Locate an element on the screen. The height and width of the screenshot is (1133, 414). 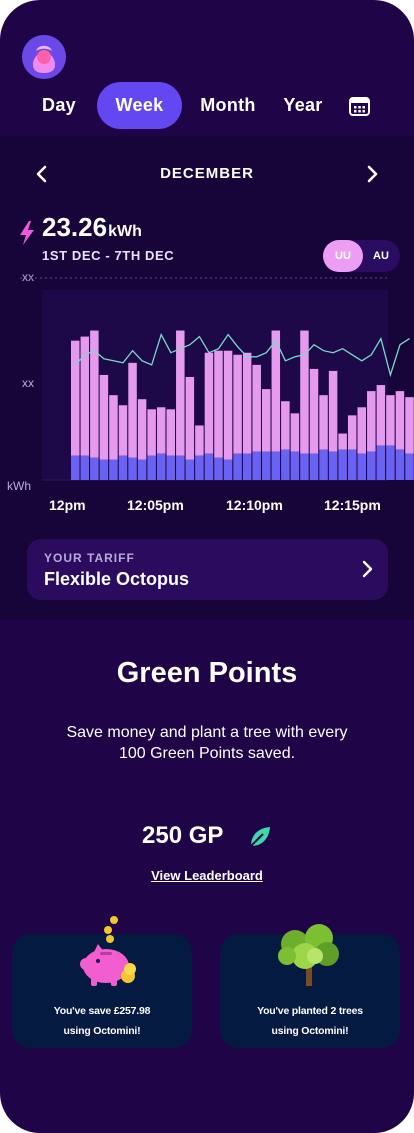
savings-line2: using Octomini! is located at coordinates (102, 1031).